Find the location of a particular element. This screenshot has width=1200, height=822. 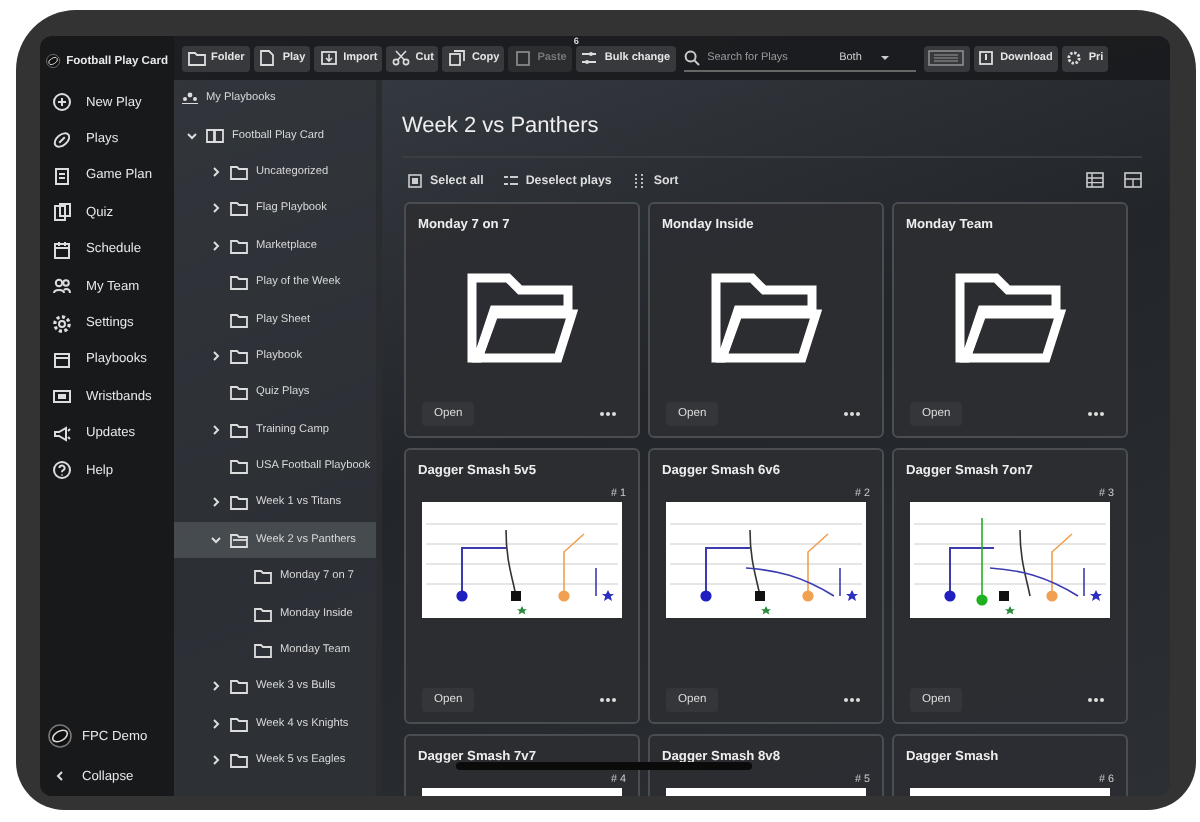

clipboard-icon is located at coordinates (62, 175).